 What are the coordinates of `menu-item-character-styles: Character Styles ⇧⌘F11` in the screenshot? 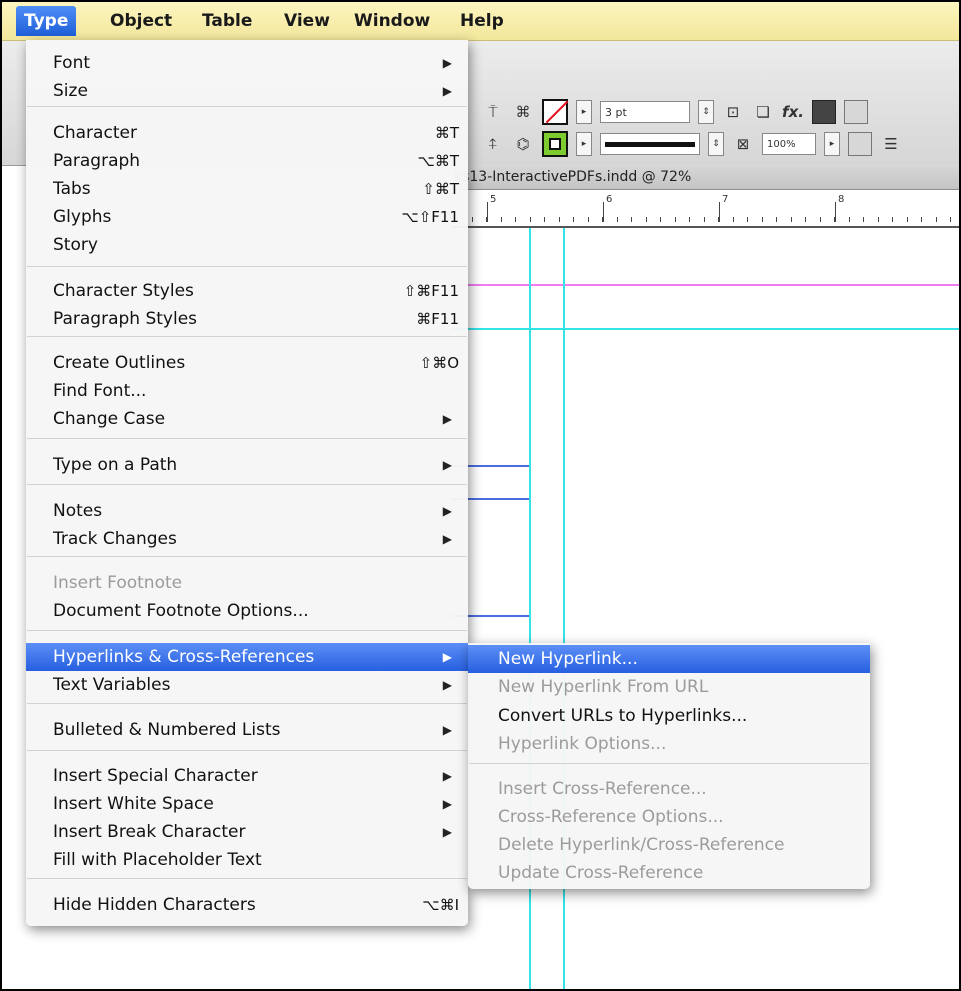 It's located at (247, 291).